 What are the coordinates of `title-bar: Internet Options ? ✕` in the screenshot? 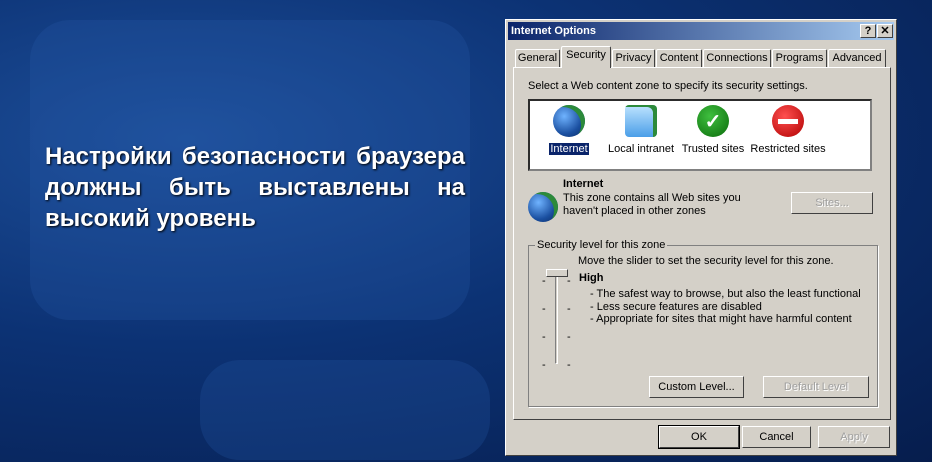 It's located at (701, 31).